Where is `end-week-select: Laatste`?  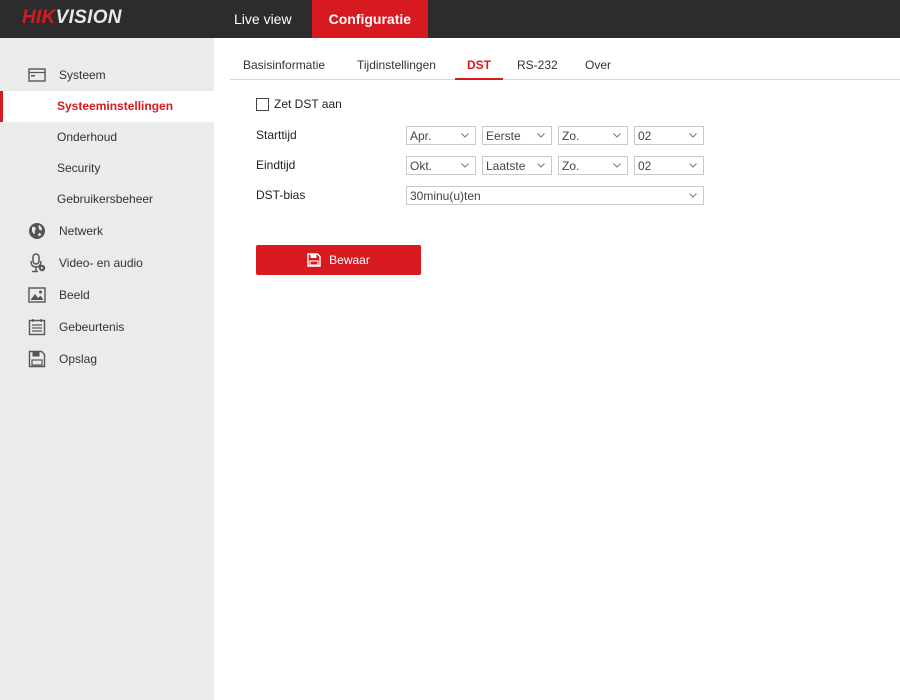
end-week-select: Laatste is located at coordinates (517, 165).